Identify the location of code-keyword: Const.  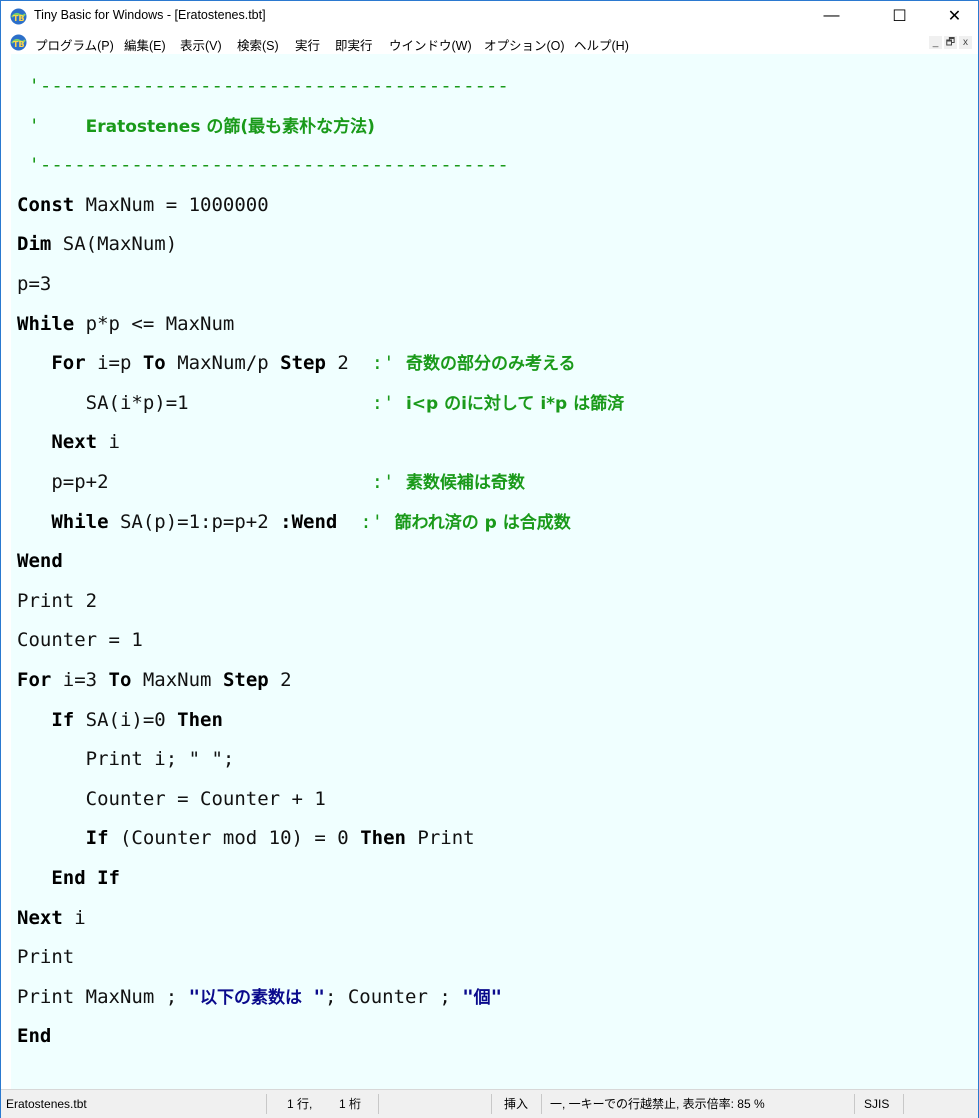
(46, 205).